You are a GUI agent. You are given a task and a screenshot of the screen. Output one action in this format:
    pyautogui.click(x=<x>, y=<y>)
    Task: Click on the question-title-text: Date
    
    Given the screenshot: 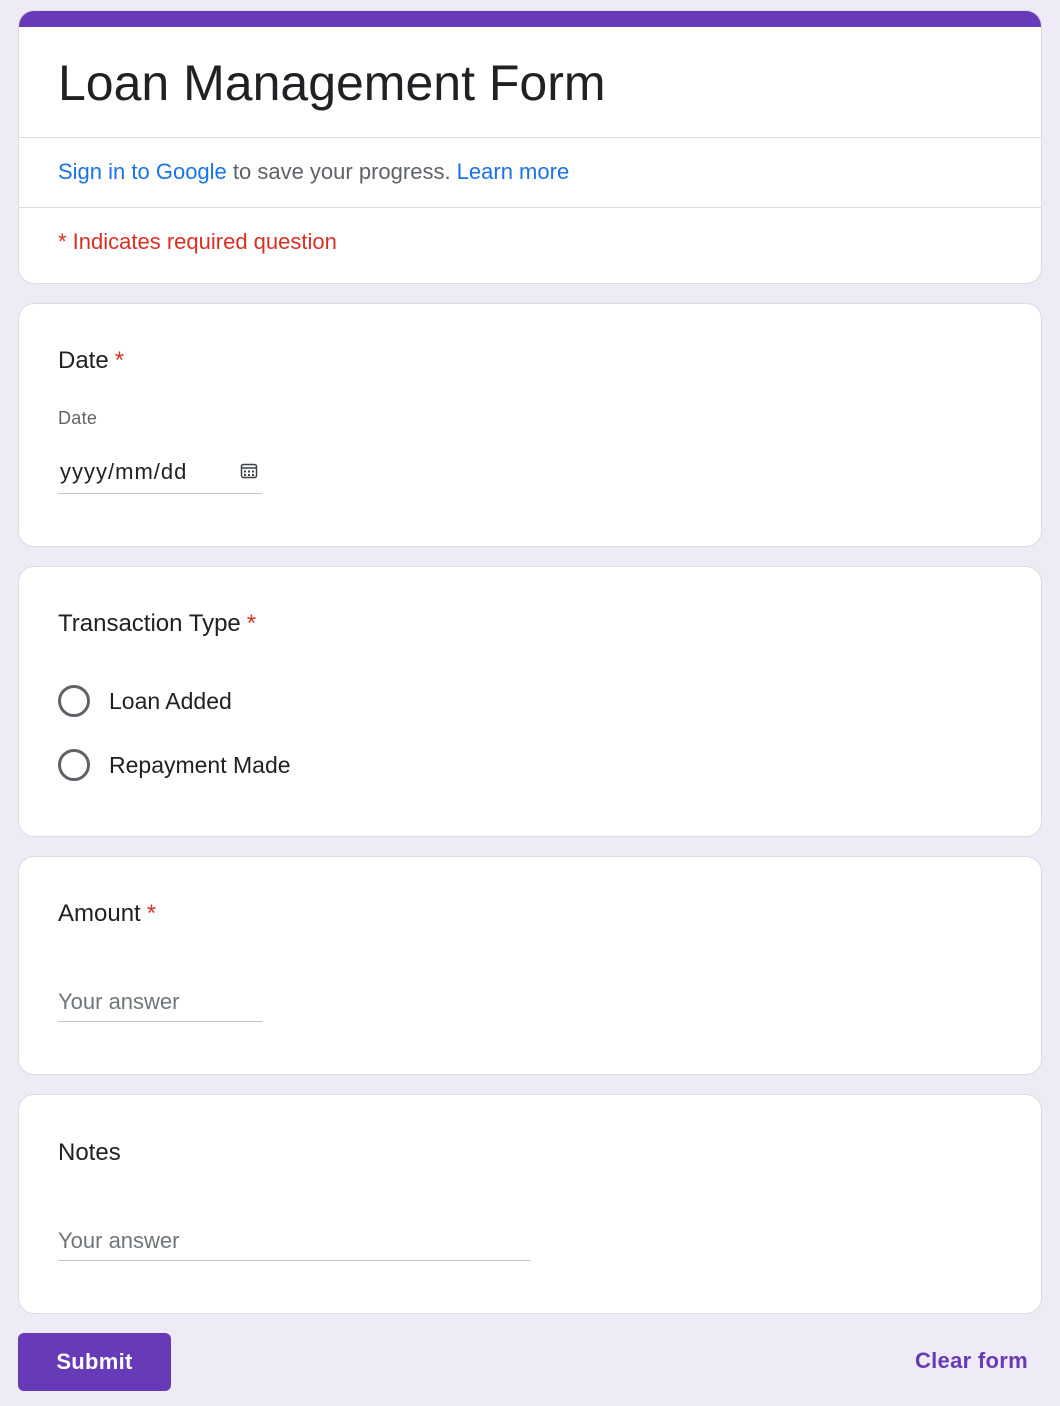 What is the action you would take?
    pyautogui.click(x=83, y=360)
    